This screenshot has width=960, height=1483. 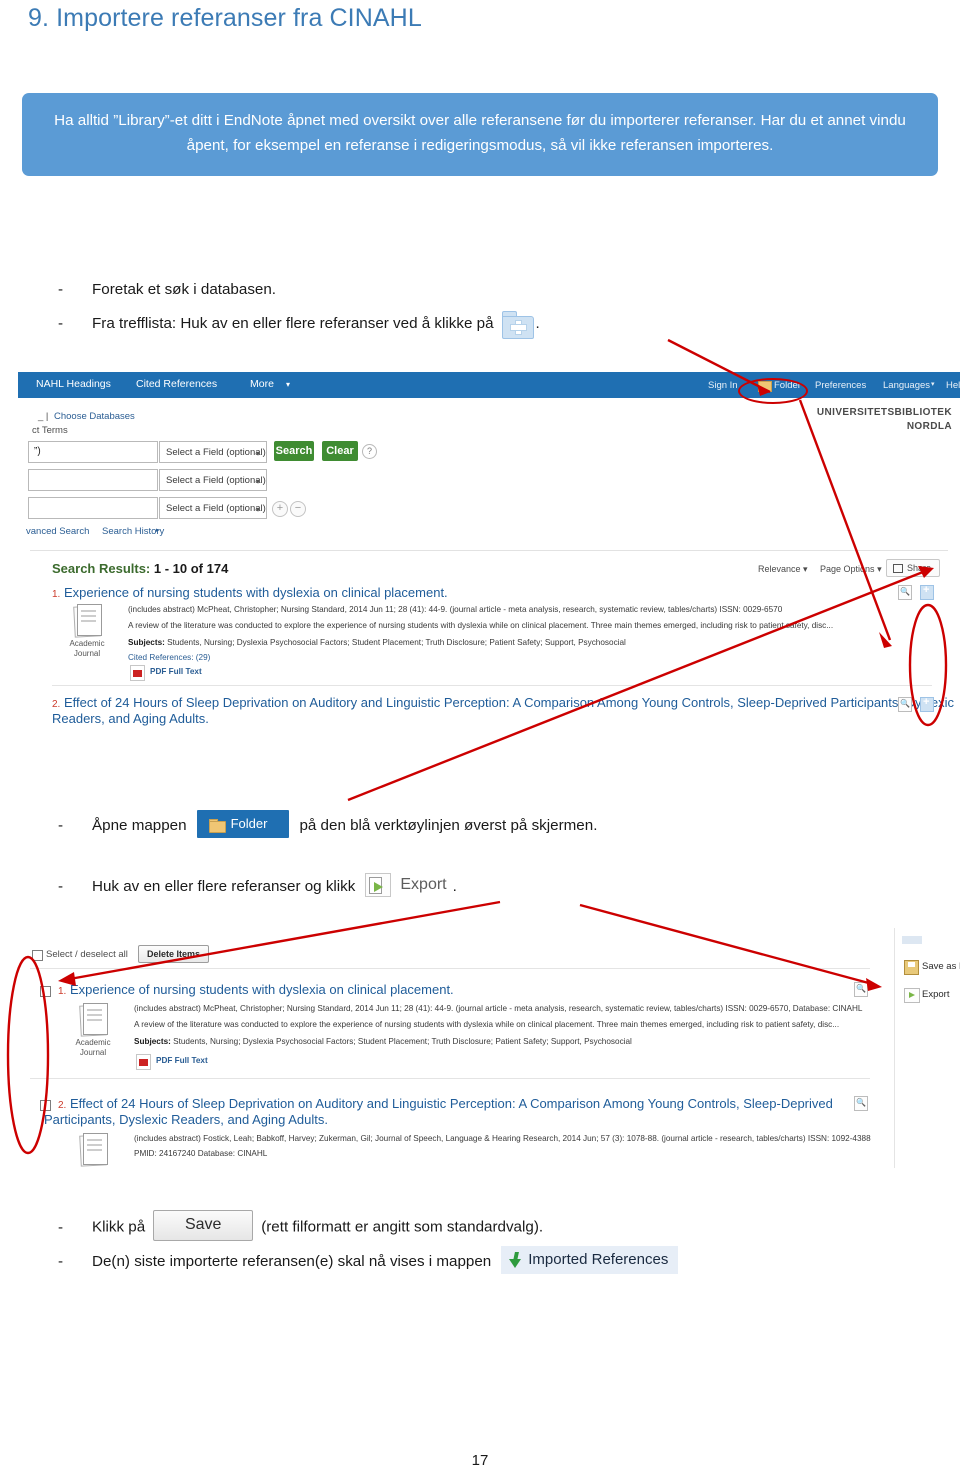 I want to click on select-all-checkbox, so click(x=37, y=955).